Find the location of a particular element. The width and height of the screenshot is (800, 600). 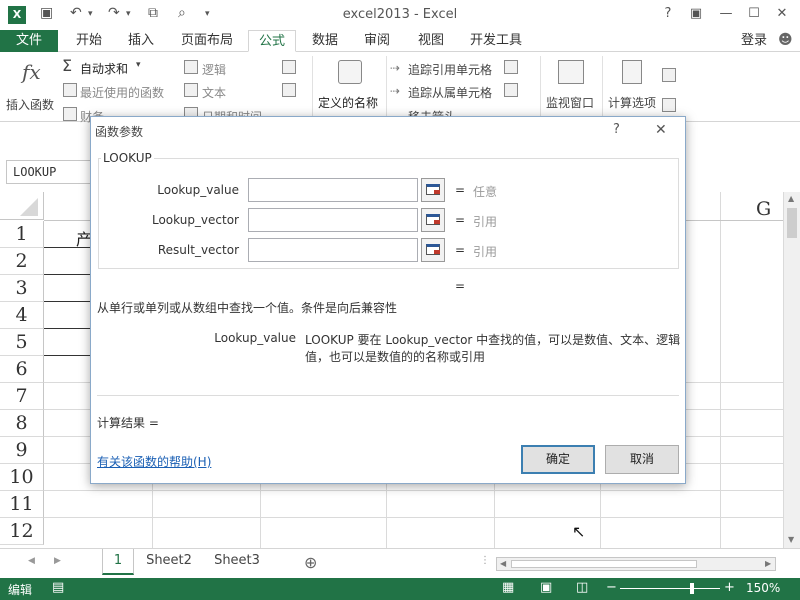

name-box: LOOKUP is located at coordinates (49, 172).